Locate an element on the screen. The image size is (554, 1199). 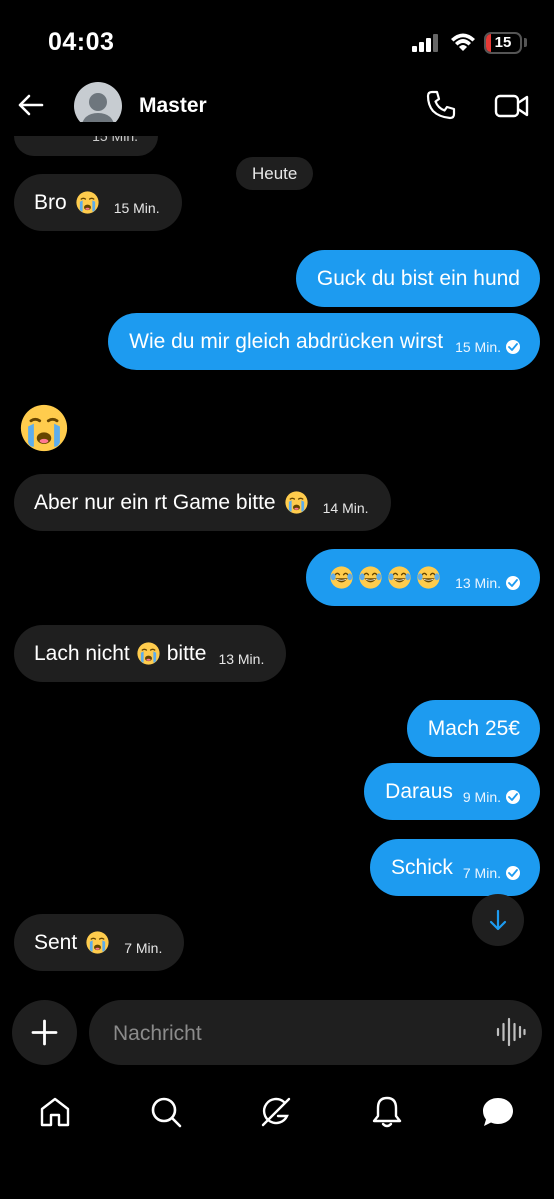
message-text: Schick is located at coordinates (422, 867).